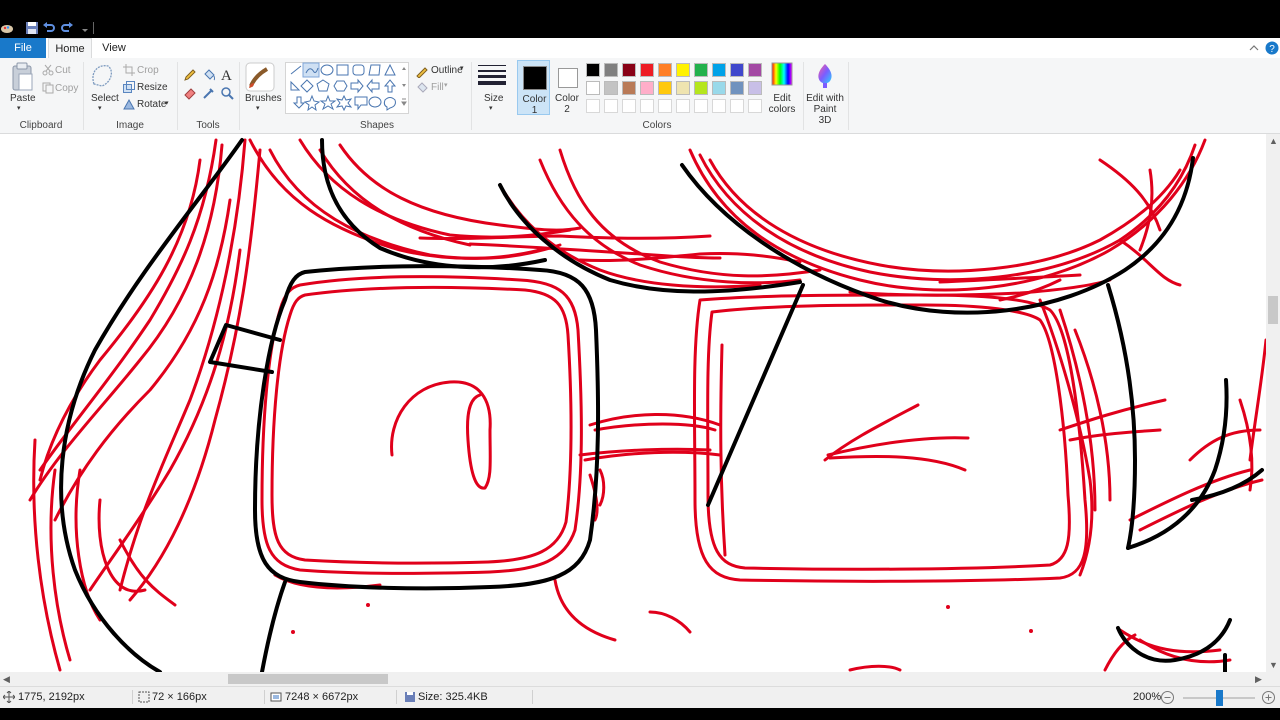 Image resolution: width=1280 pixels, height=720 pixels. Describe the element at coordinates (422, 71) in the screenshot. I see `outline-icon` at that location.